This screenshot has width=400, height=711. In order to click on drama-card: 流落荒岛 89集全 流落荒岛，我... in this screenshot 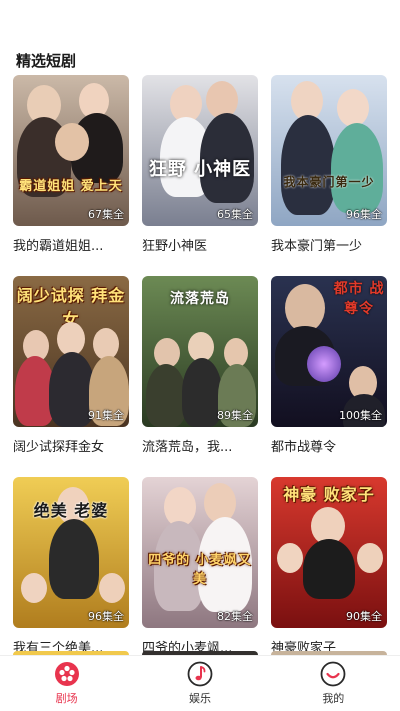, I will do `click(200, 365)`.